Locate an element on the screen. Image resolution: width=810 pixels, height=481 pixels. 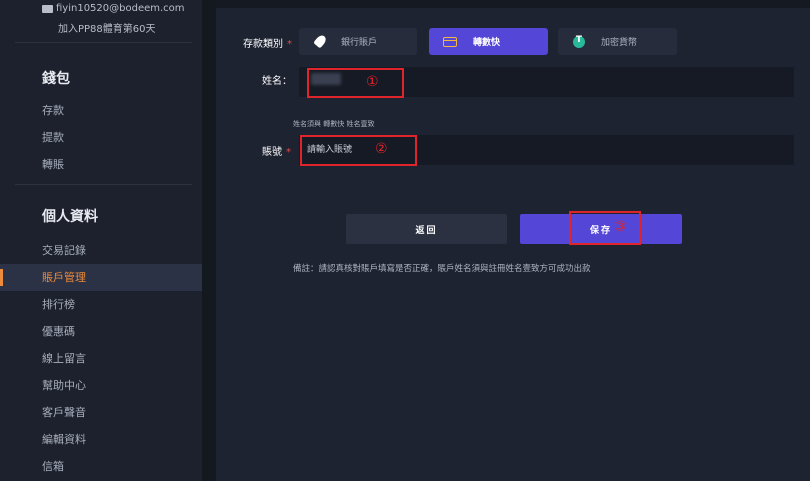
account-label-text: 賬號 is located at coordinates (272, 152).